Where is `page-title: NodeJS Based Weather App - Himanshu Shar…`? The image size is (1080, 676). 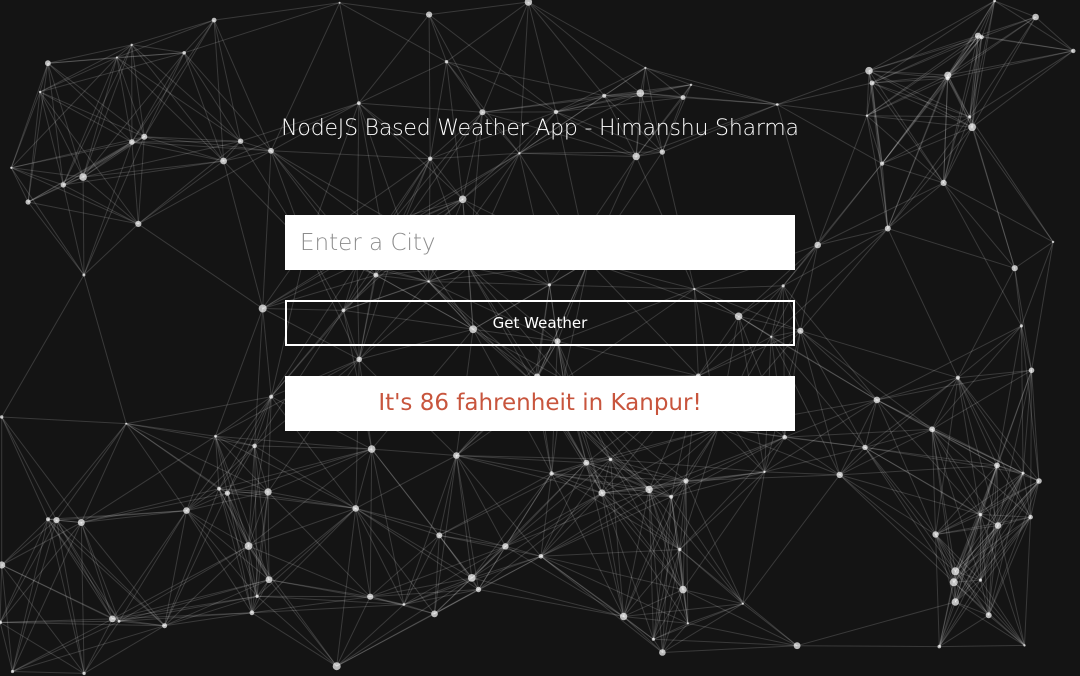
page-title: NodeJS Based Weather App - Himanshu Shar… is located at coordinates (540, 128).